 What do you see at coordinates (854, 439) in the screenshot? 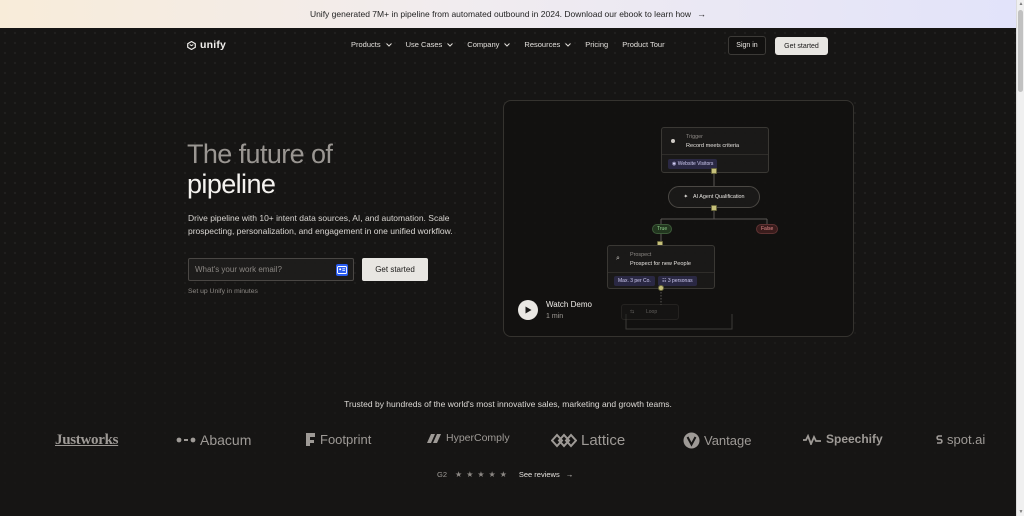
I see `brand-text: Speechify` at bounding box center [854, 439].